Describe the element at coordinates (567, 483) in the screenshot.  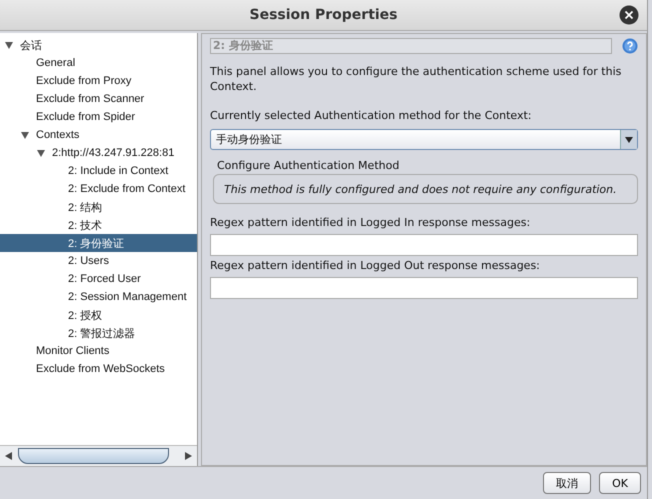
I see `cancel-button: 取消` at that location.